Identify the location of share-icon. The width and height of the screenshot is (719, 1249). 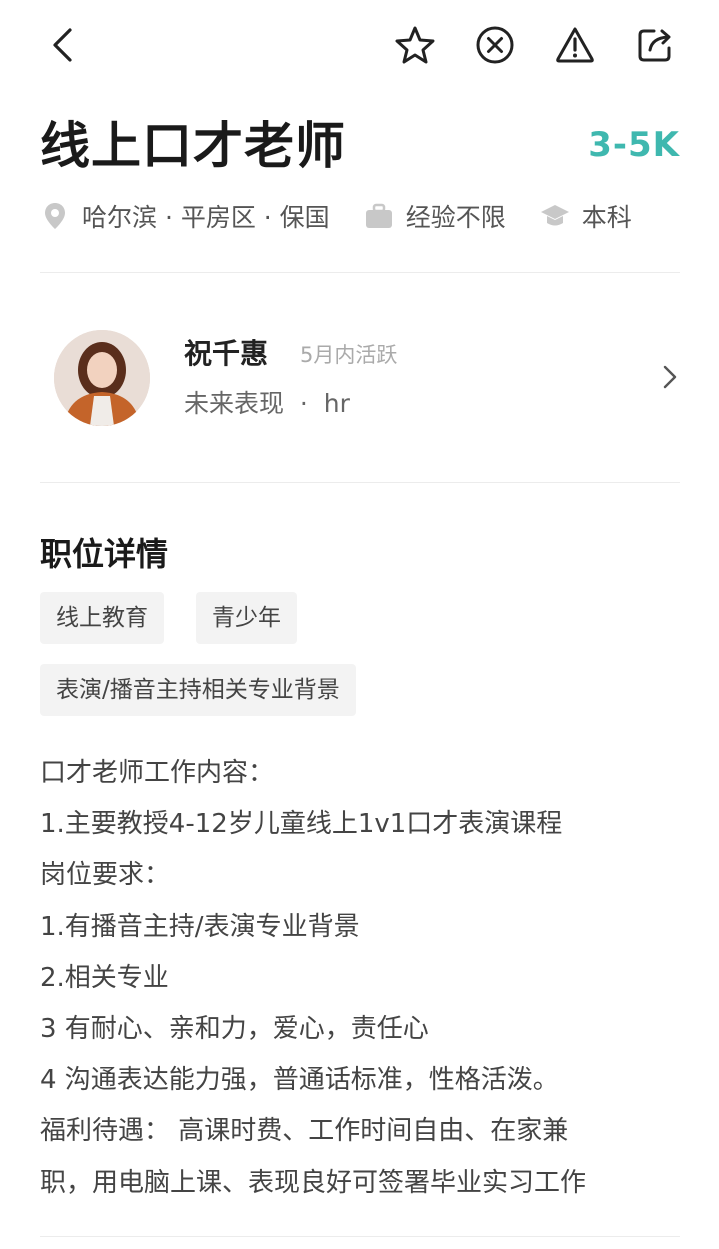
(654, 45).